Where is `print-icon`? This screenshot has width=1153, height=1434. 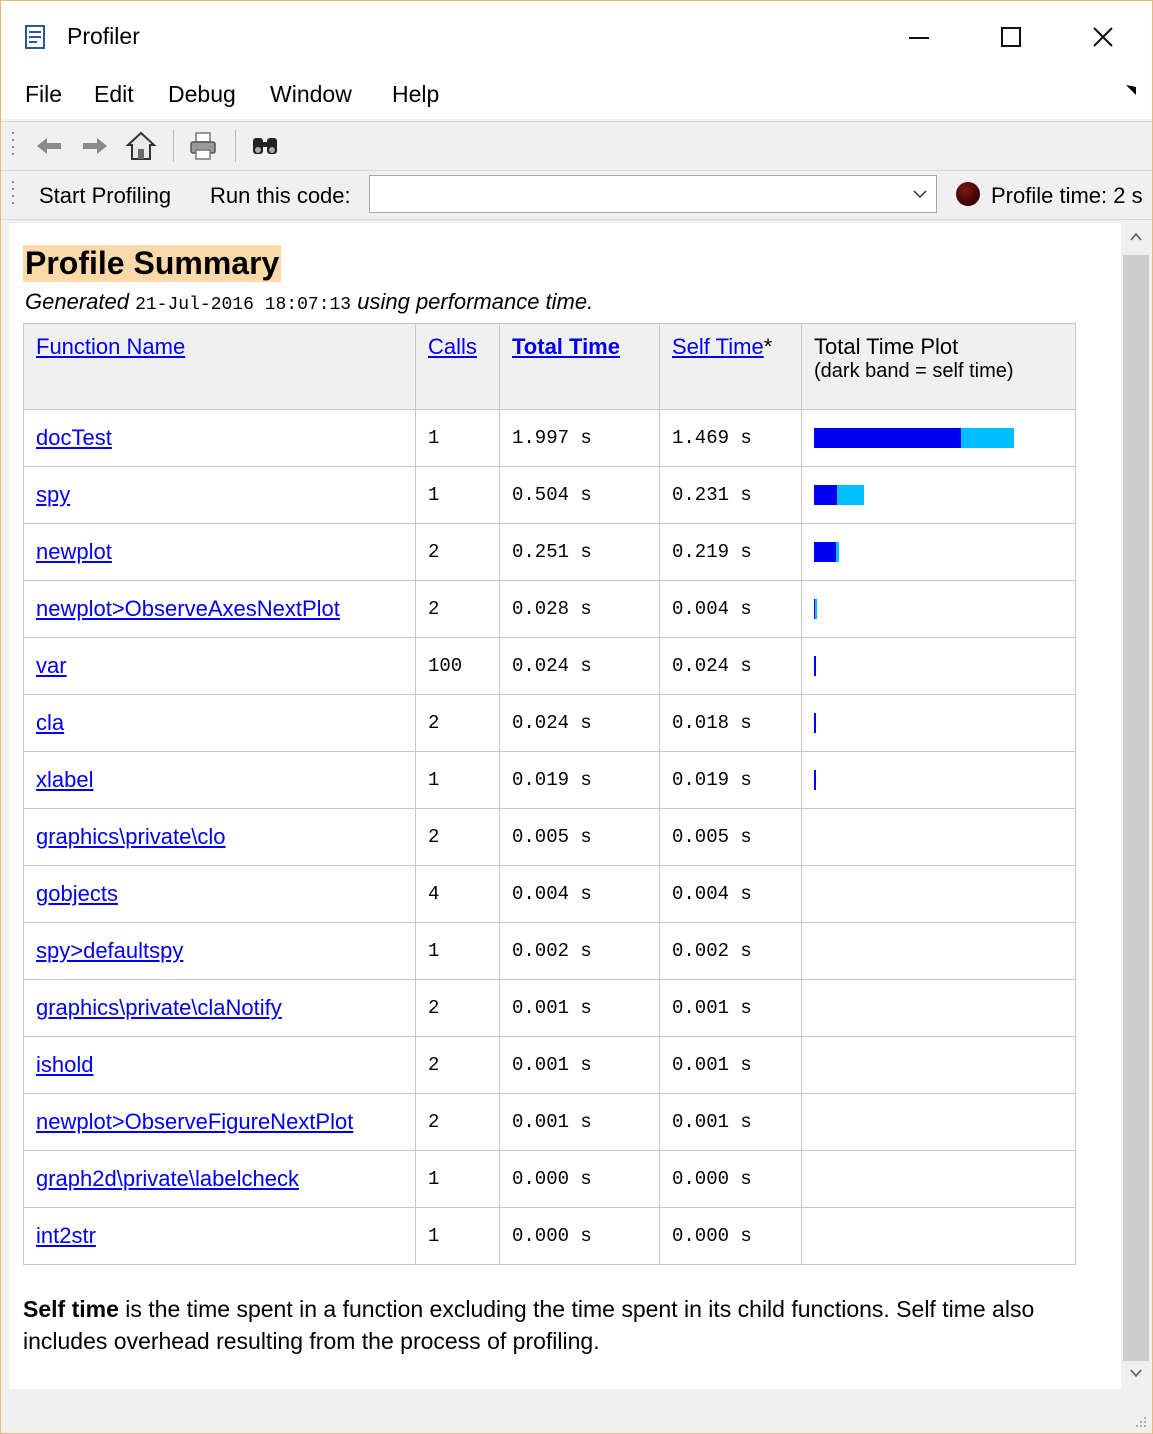
print-icon is located at coordinates (203, 146).